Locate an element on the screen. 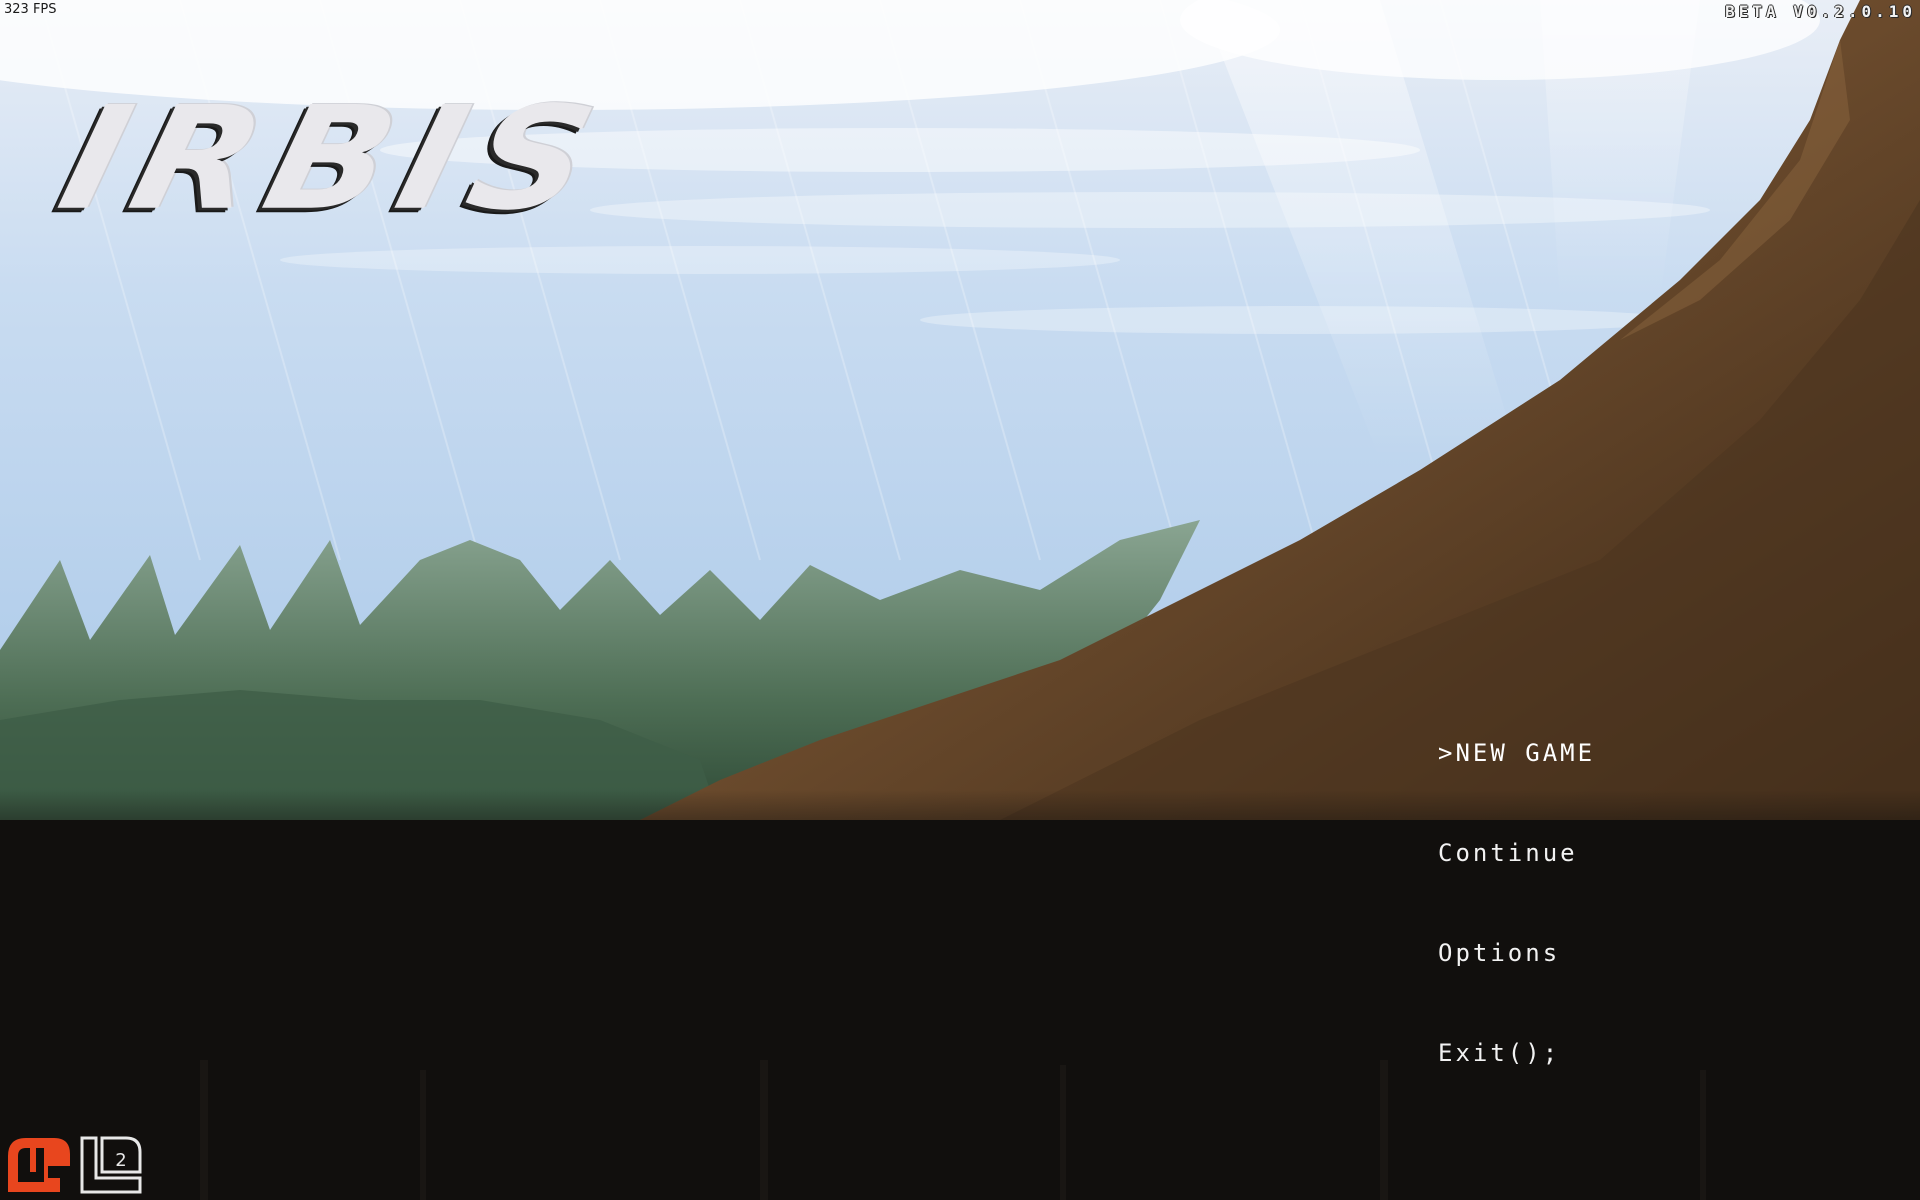 This screenshot has width=1920, height=1200. version-label: BETA V0.2.0.10 is located at coordinates (1820, 11).